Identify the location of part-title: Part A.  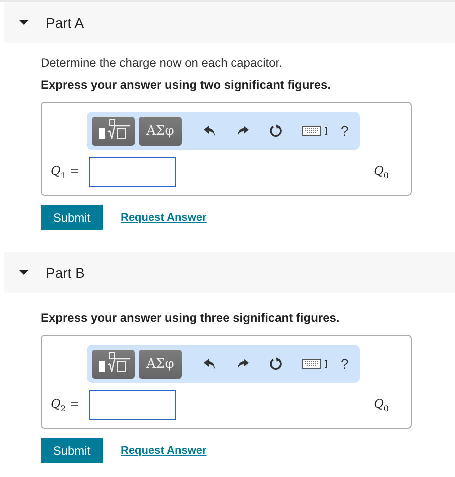
(65, 22).